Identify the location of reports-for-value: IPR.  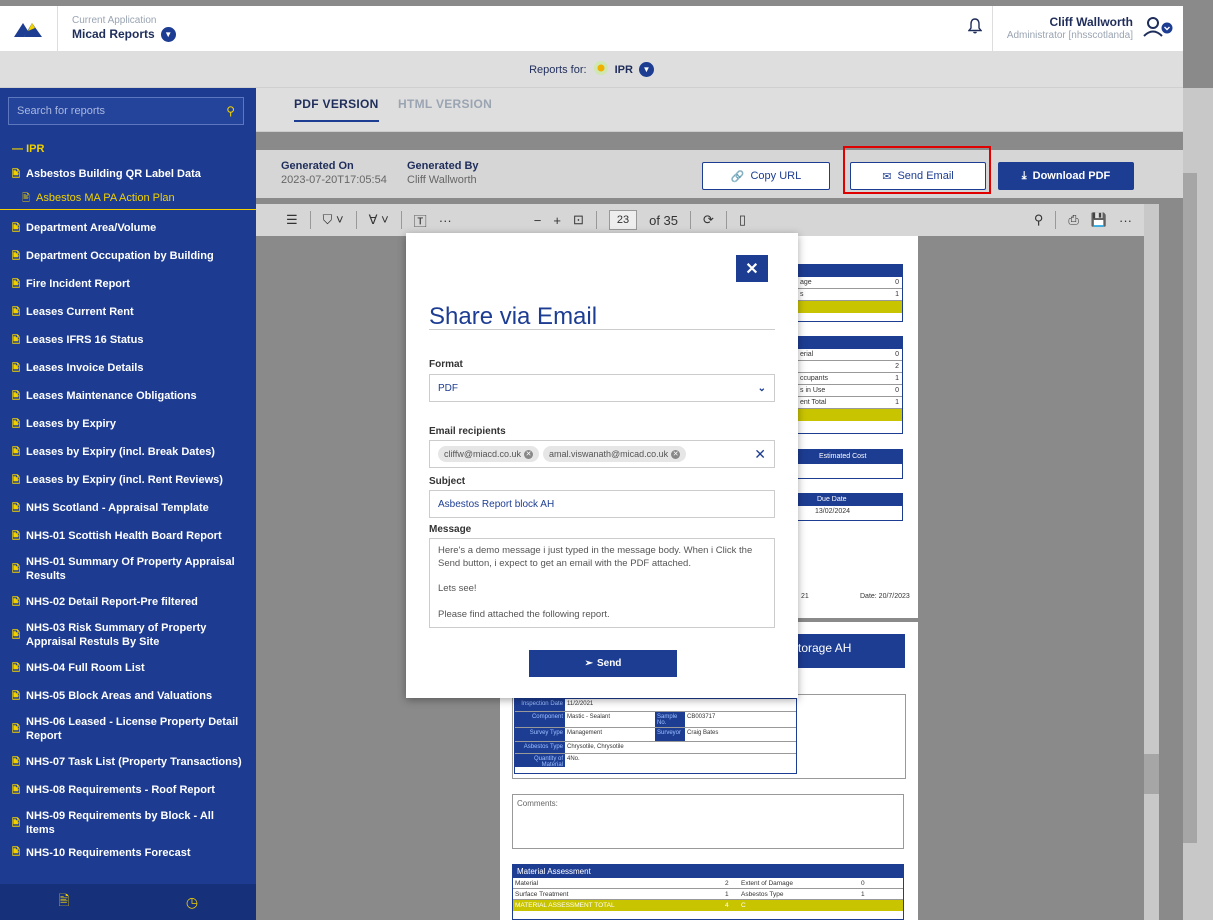
(624, 70).